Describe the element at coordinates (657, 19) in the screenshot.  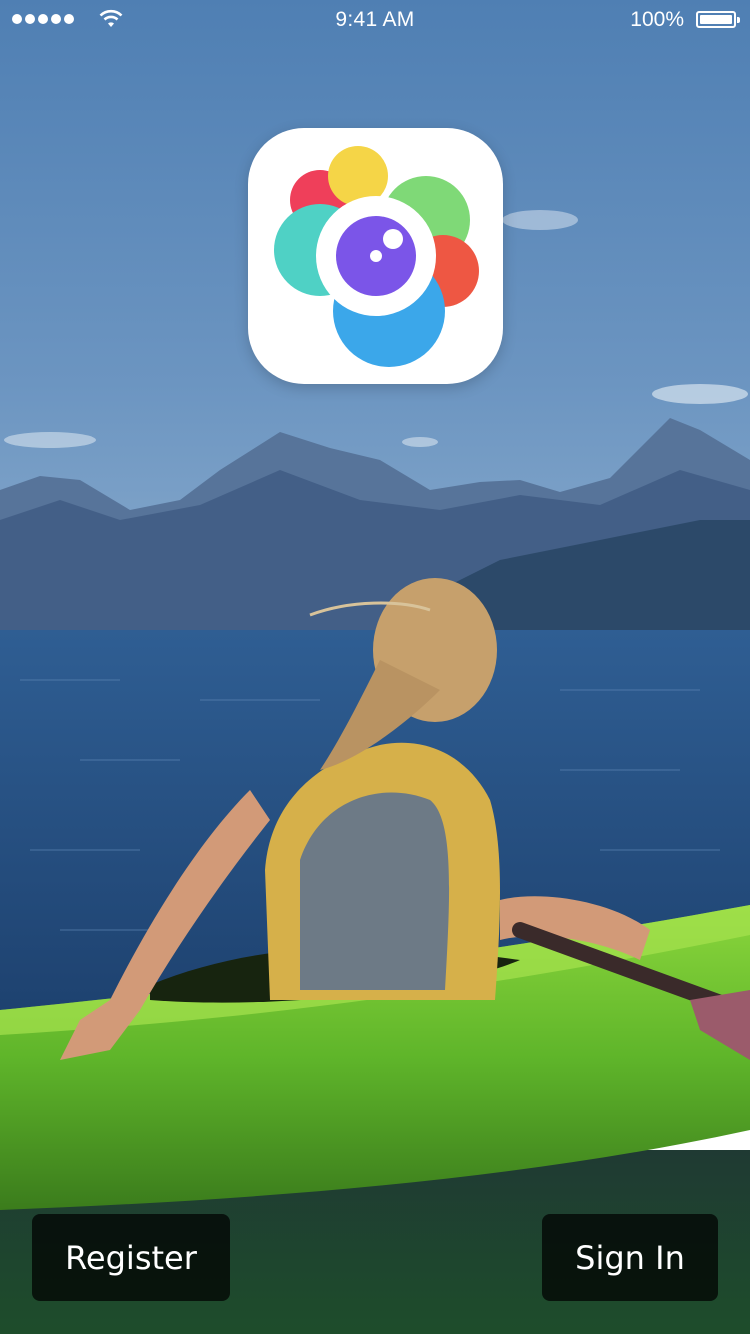
I see `battery-percentage: 100%` at that location.